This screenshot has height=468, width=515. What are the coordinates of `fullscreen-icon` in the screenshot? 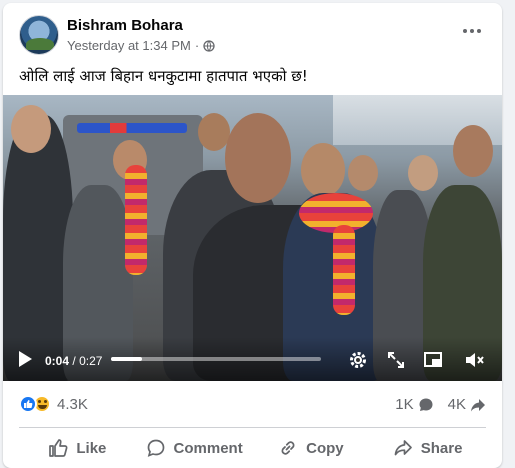 It's located at (396, 360).